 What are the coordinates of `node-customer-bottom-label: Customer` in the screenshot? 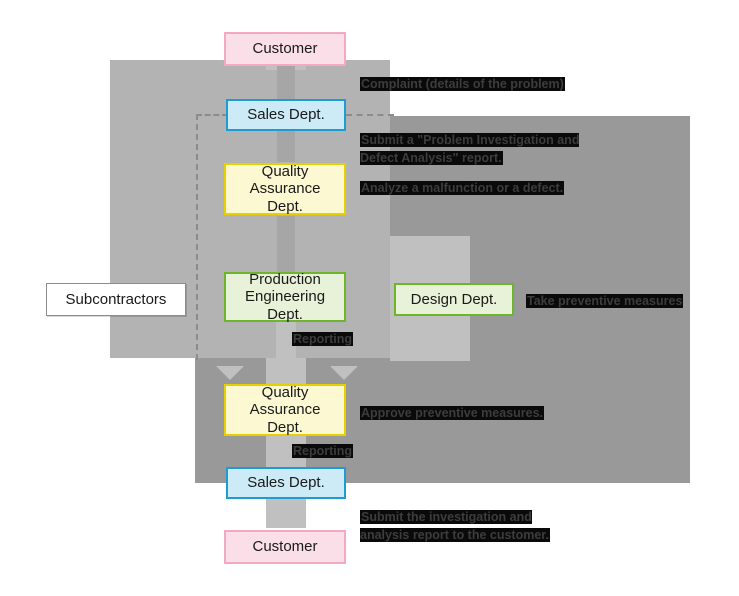 It's located at (285, 547).